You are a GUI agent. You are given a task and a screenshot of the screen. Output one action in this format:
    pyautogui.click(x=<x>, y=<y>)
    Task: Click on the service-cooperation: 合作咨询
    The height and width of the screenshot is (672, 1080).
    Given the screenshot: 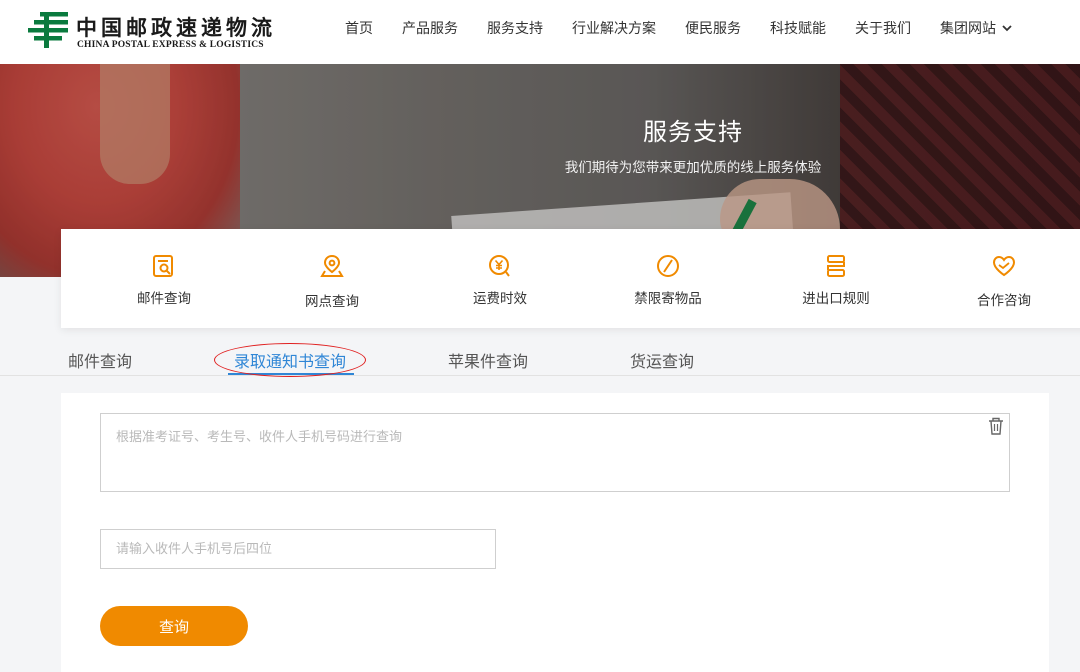 What is the action you would take?
    pyautogui.click(x=1004, y=278)
    